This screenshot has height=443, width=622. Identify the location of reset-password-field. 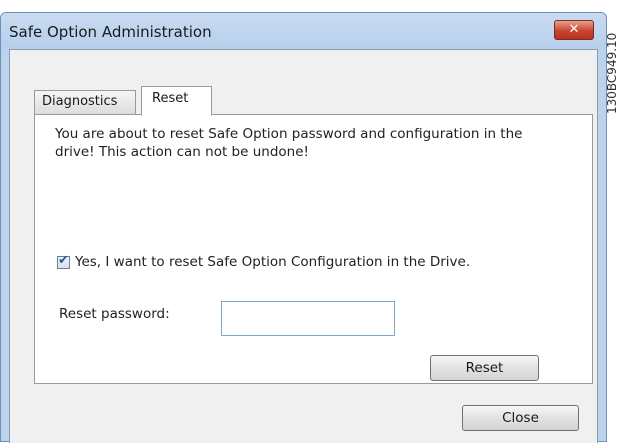
(308, 318).